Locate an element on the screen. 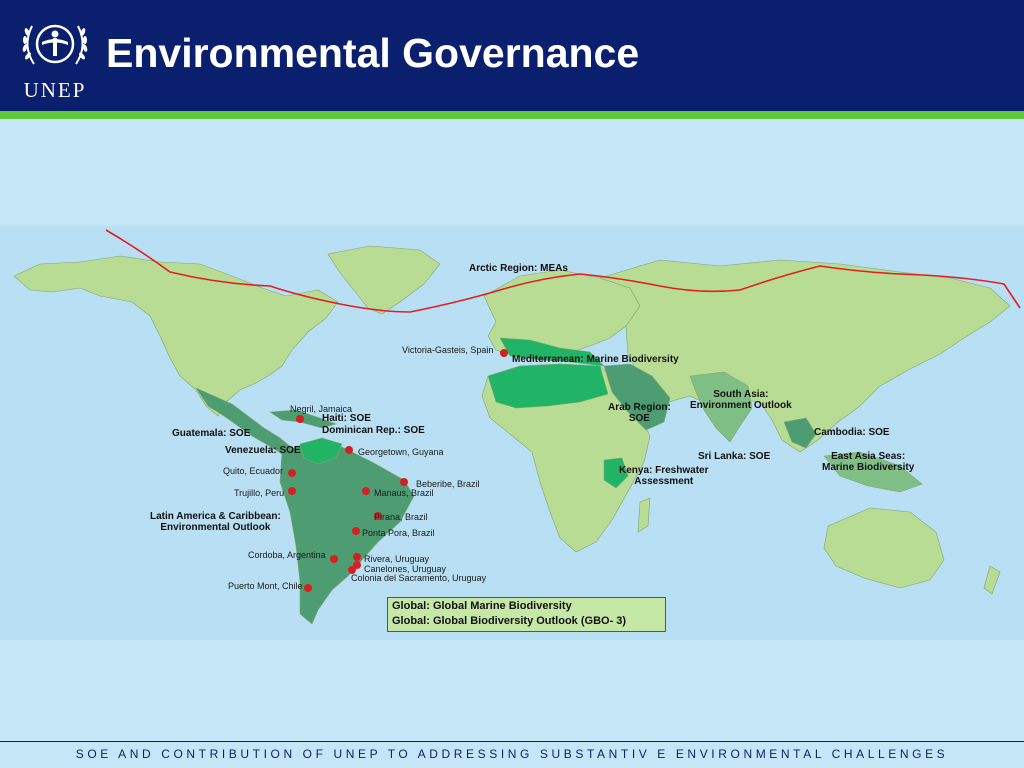 This screenshot has width=1024, height=768. label-cambodia: Cambodia: SOE is located at coordinates (852, 432).